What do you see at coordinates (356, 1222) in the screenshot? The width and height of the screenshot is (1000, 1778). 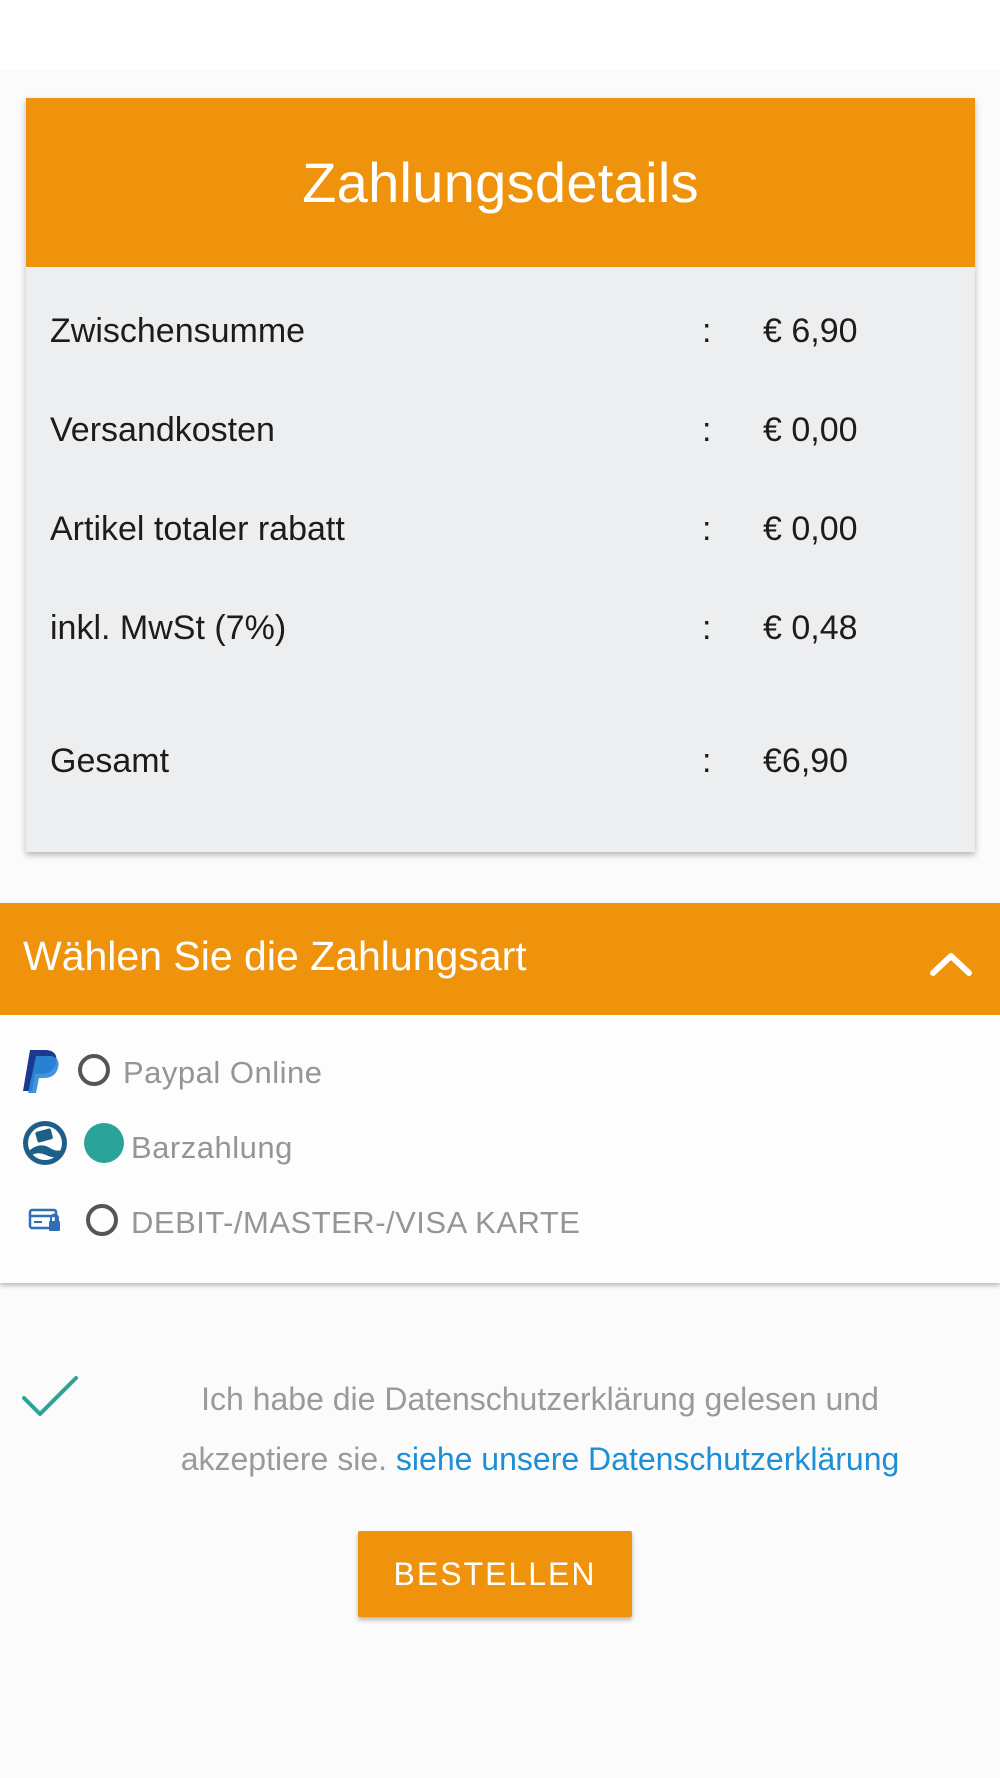 I see `card-label: DEBIT-/MASTER-/VISA KARTE` at bounding box center [356, 1222].